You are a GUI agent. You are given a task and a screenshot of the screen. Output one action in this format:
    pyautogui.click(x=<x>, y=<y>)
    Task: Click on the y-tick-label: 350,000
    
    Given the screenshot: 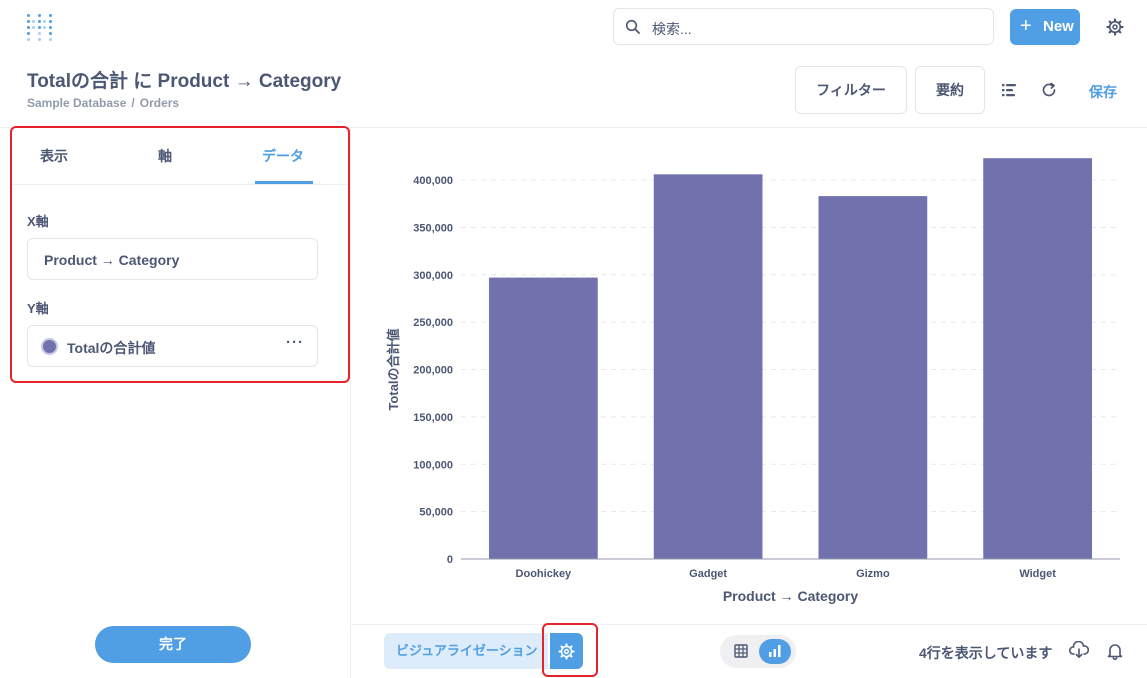 What is the action you would take?
    pyautogui.click(x=433, y=228)
    